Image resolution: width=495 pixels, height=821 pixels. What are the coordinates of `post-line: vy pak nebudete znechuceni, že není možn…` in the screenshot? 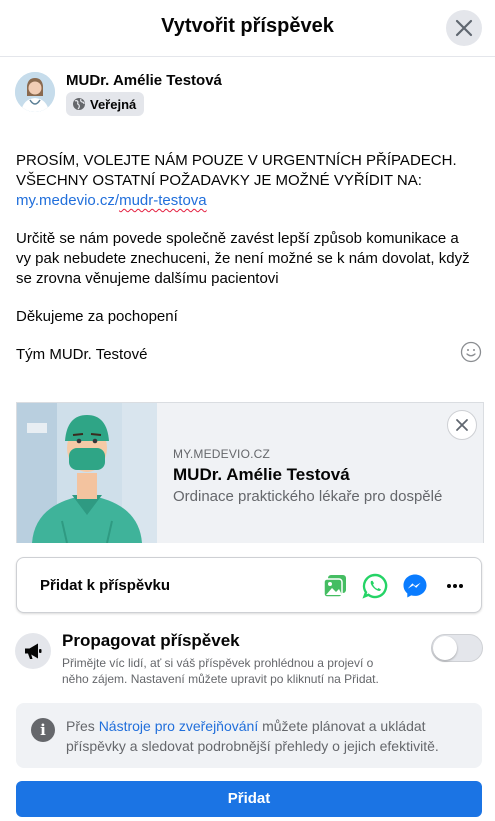 It's located at (243, 258).